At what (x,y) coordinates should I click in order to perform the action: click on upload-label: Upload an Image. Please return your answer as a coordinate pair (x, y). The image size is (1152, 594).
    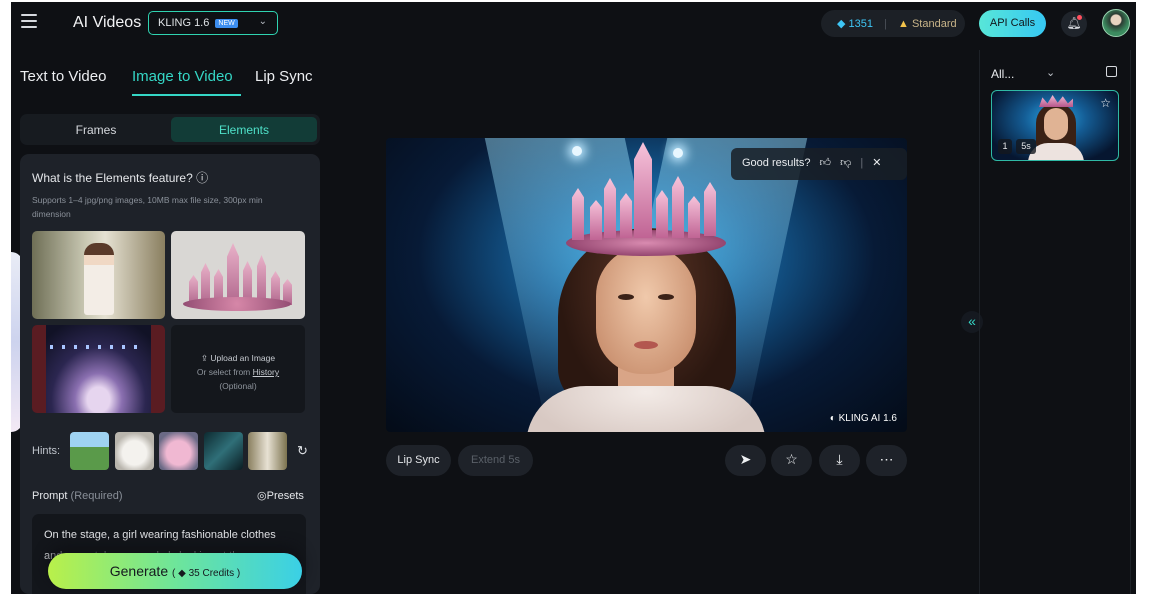
    Looking at the image, I should click on (243, 358).